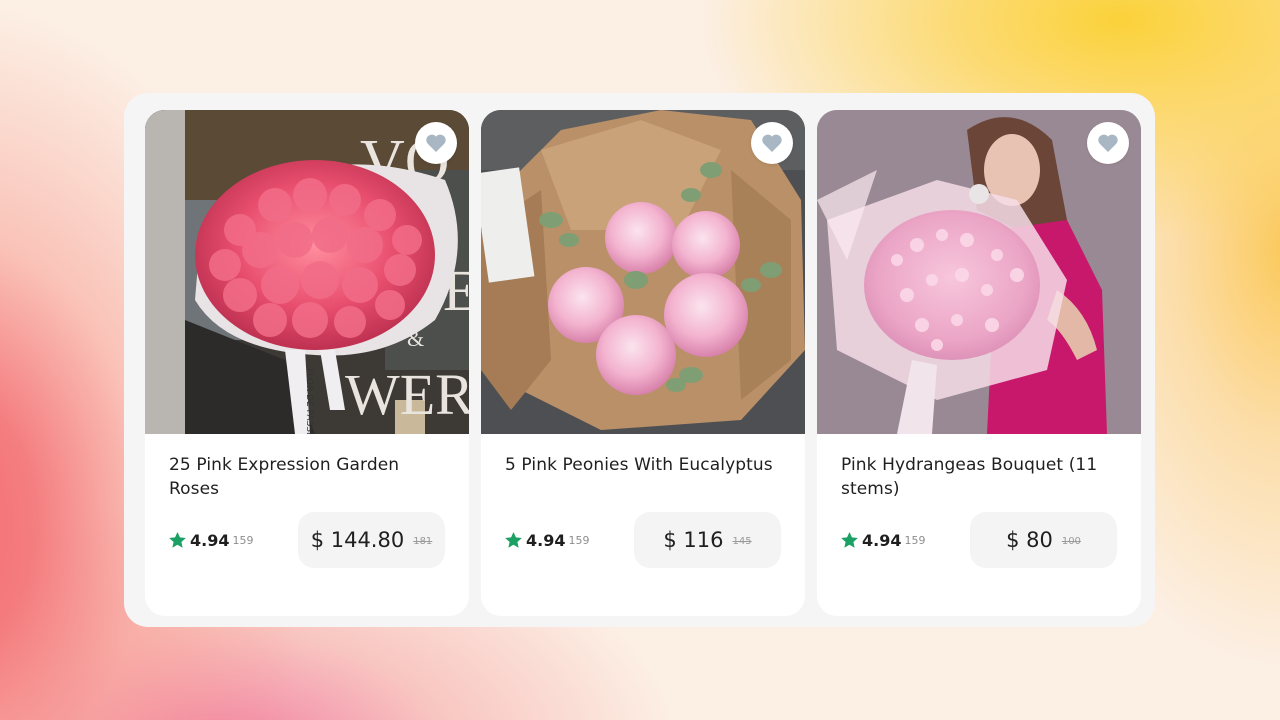 The width and height of the screenshot is (1280, 720). What do you see at coordinates (742, 541) in the screenshot?
I see `old-price: 145` at bounding box center [742, 541].